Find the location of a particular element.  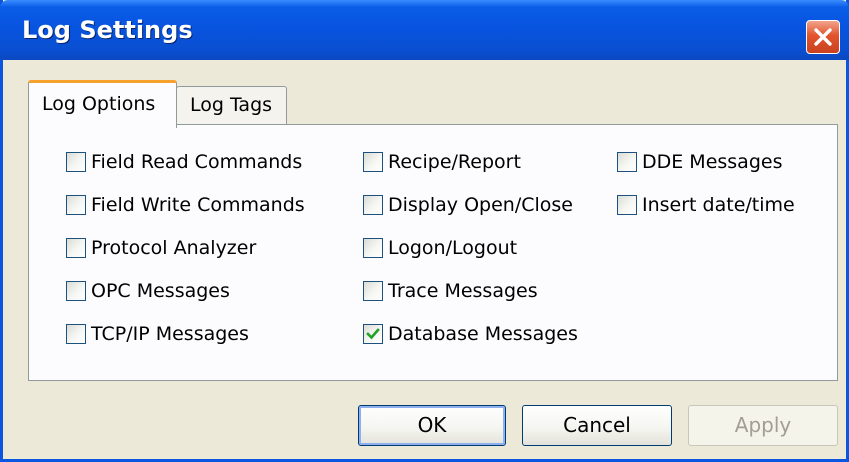

cancel-button: Cancel is located at coordinates (597, 425).